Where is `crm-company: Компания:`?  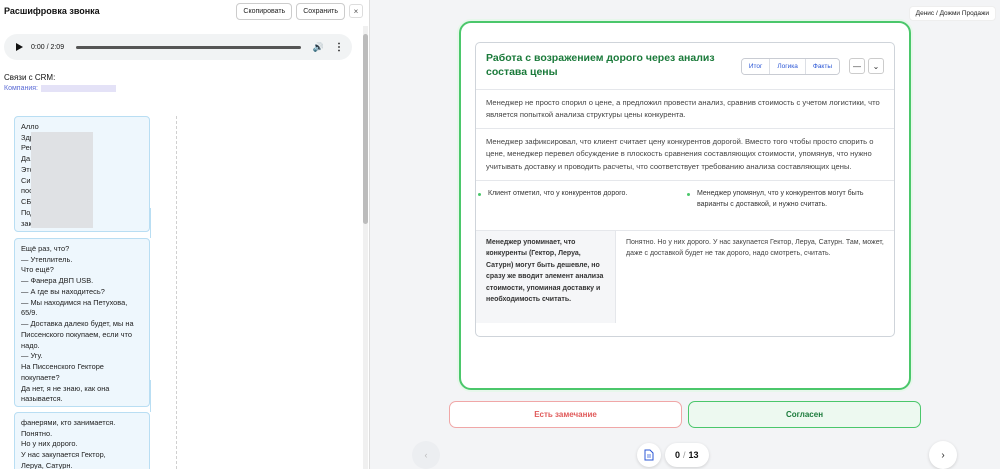 crm-company: Компания: is located at coordinates (60, 88).